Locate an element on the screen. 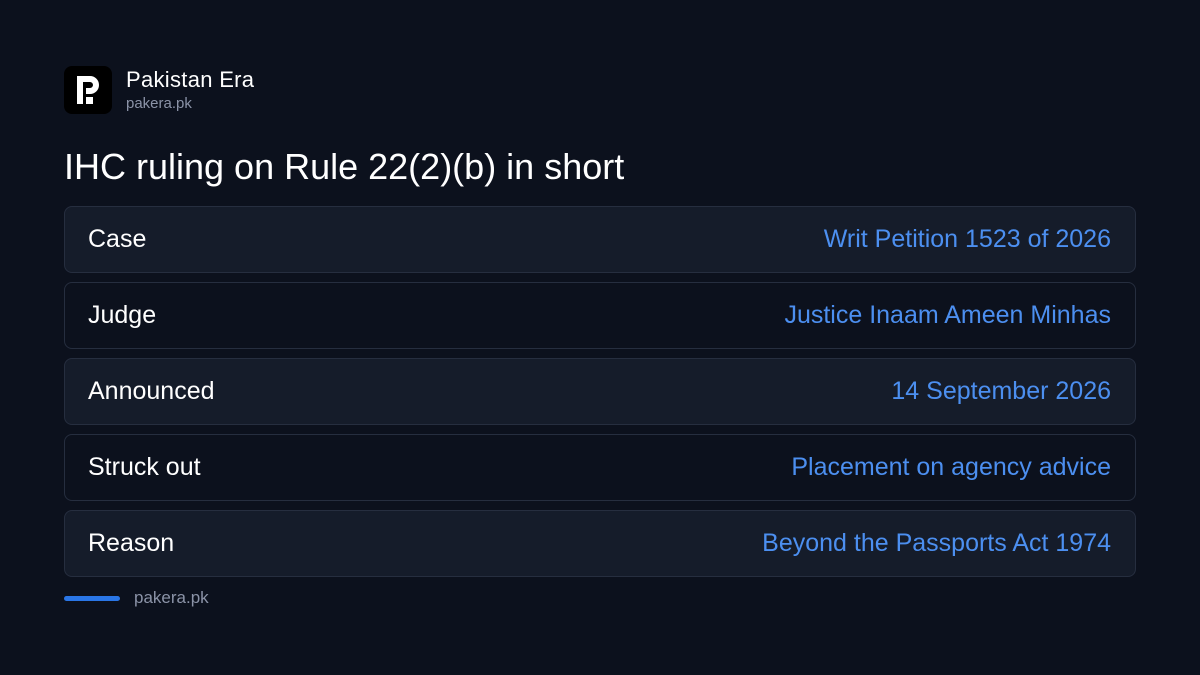 This screenshot has width=1200, height=675. accent-bar is located at coordinates (92, 598).